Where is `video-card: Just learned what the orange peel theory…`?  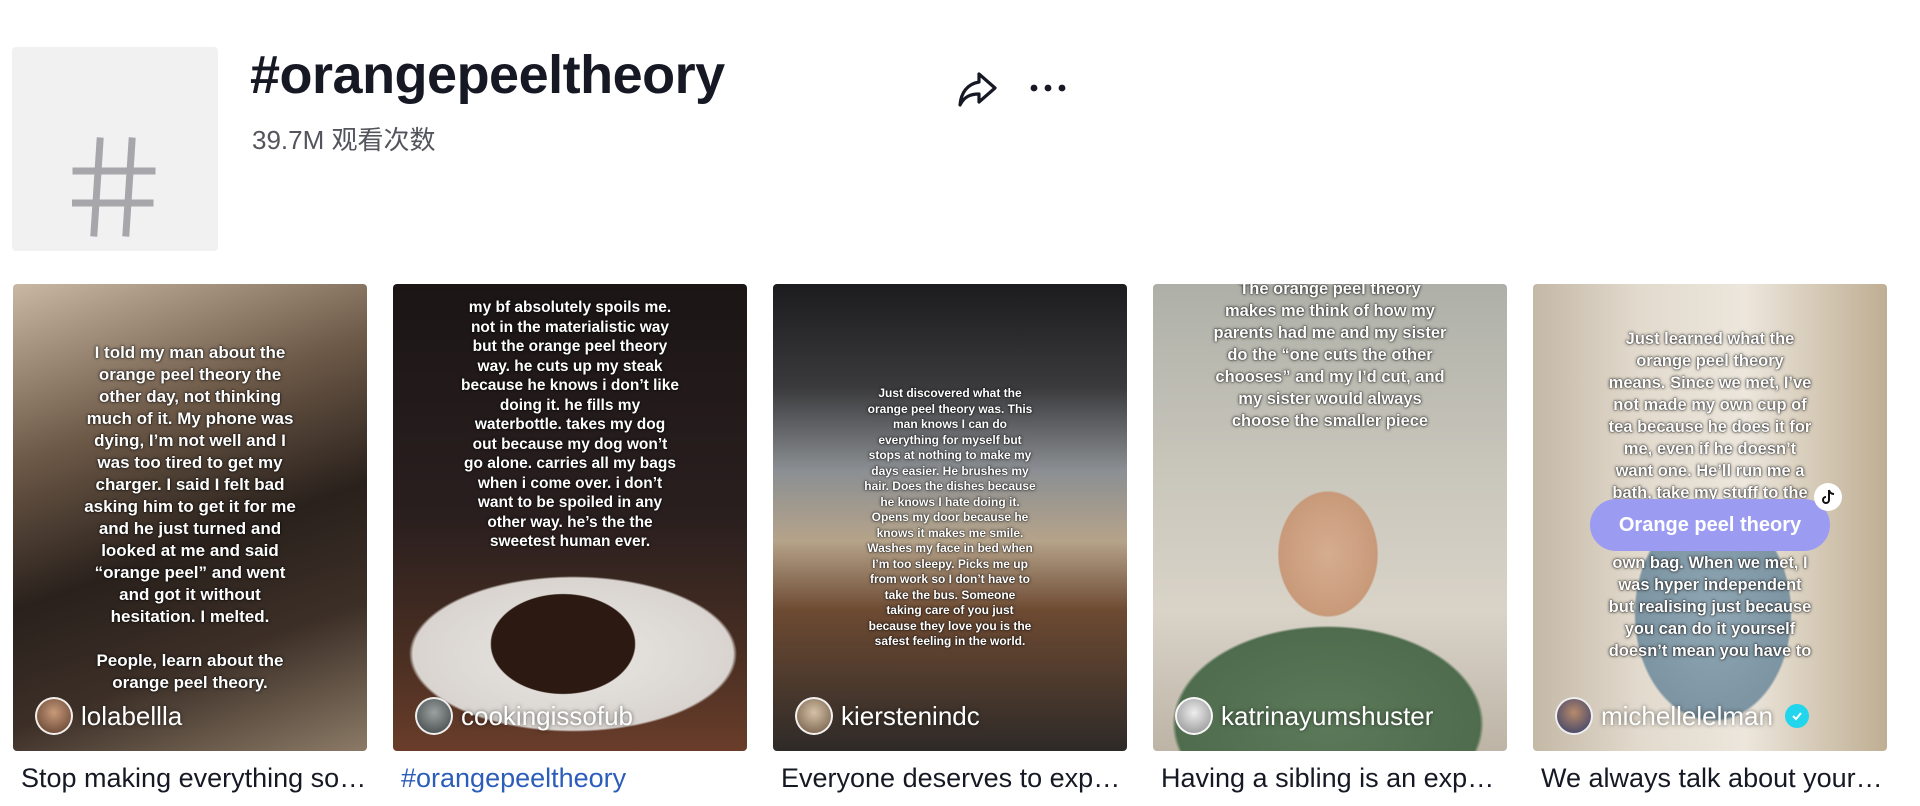
video-card: Just learned what the orange peel theory… is located at coordinates (1710, 539).